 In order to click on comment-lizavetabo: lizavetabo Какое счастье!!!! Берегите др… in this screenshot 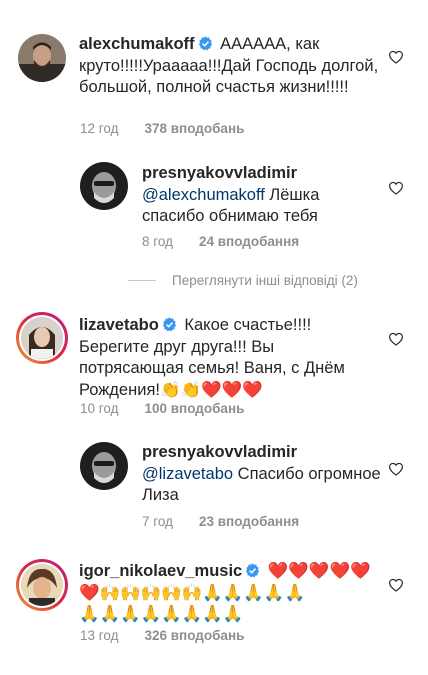, I will do `click(229, 358)`.